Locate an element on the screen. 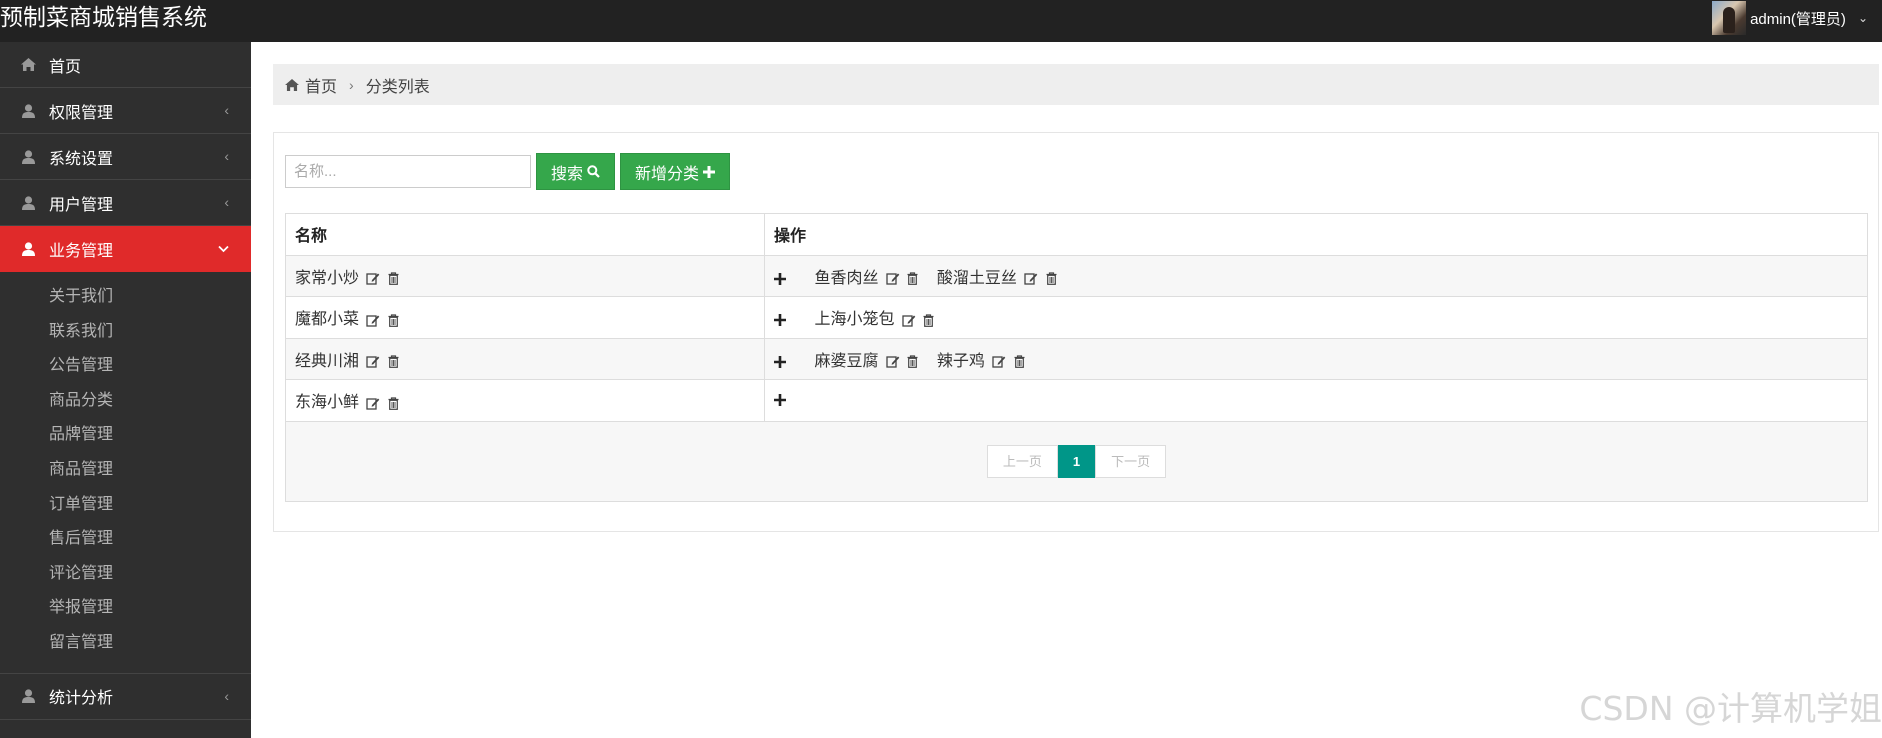 This screenshot has width=1882, height=738. search-button: 搜索 is located at coordinates (576, 171).